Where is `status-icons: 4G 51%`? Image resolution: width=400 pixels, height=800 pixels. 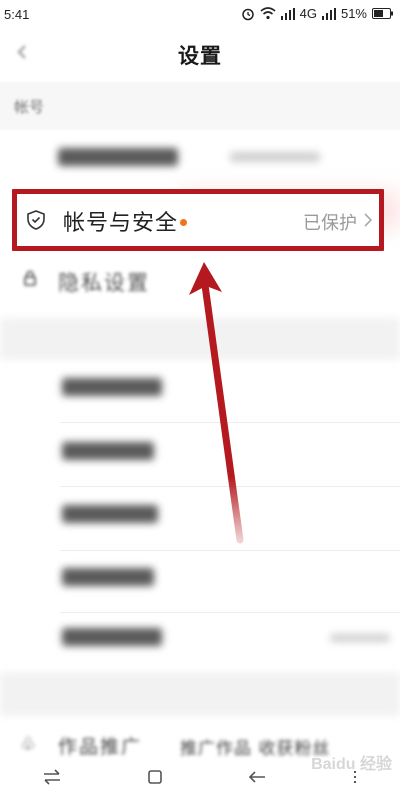
status-icons: 4G 51% is located at coordinates (317, 13).